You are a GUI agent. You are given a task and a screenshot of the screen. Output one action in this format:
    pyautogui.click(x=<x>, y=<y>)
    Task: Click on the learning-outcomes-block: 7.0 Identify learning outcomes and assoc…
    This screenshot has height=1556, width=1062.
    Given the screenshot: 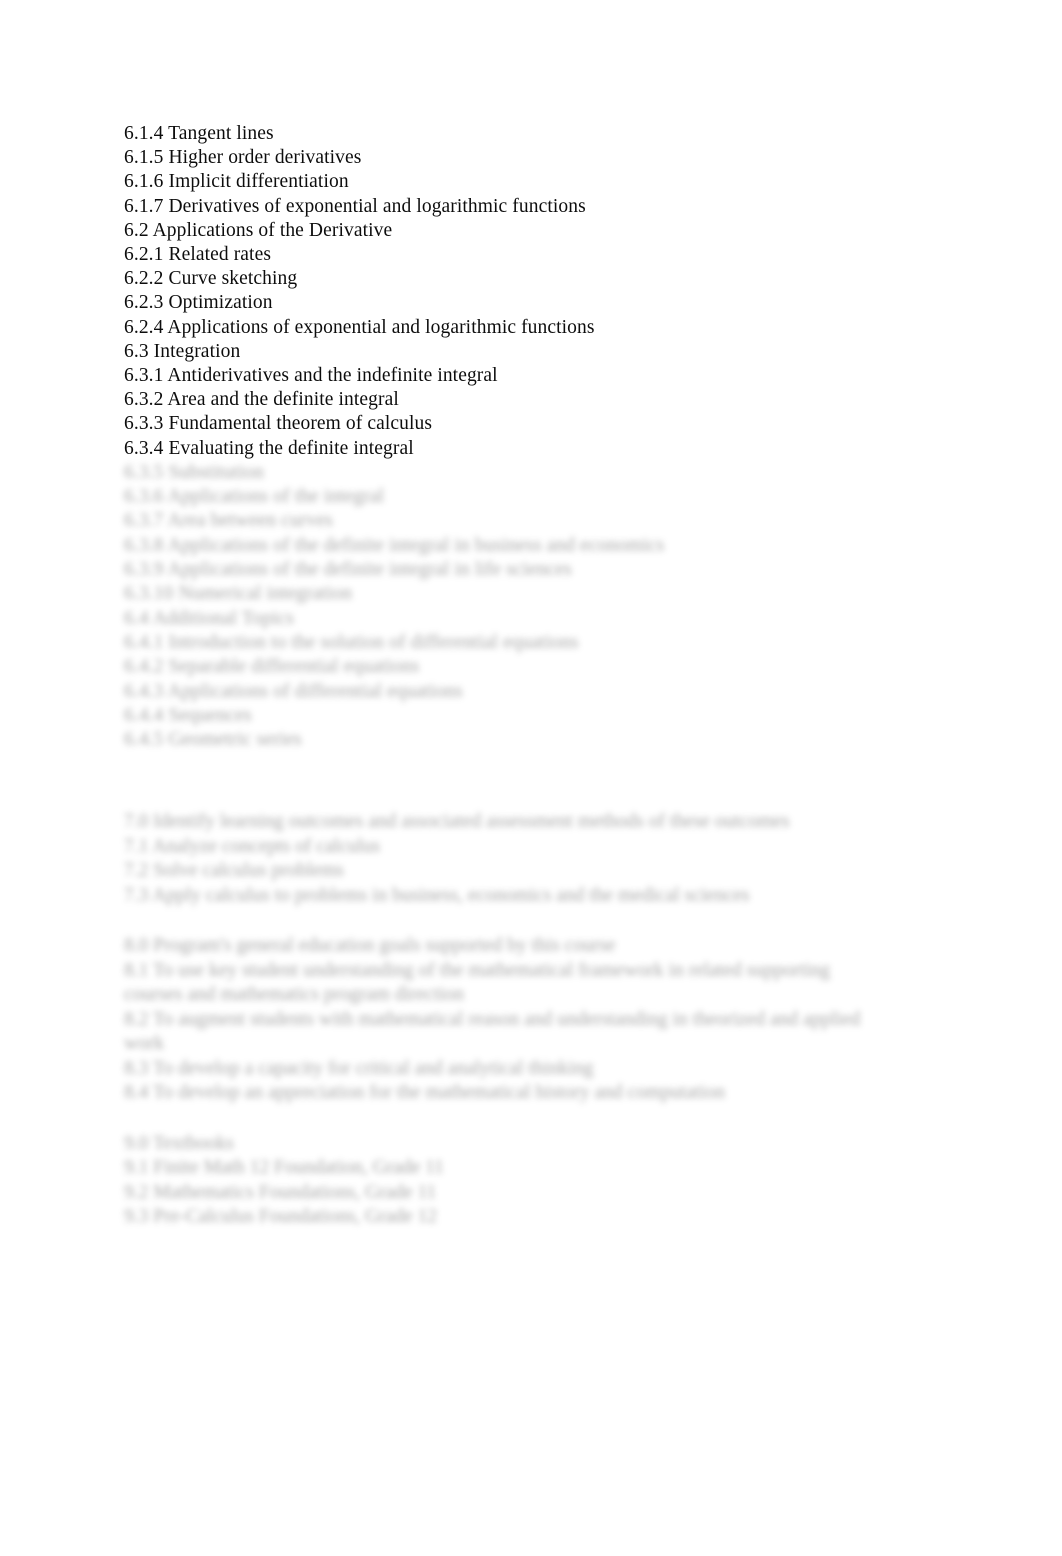 What is the action you would take?
    pyautogui.click(x=504, y=859)
    